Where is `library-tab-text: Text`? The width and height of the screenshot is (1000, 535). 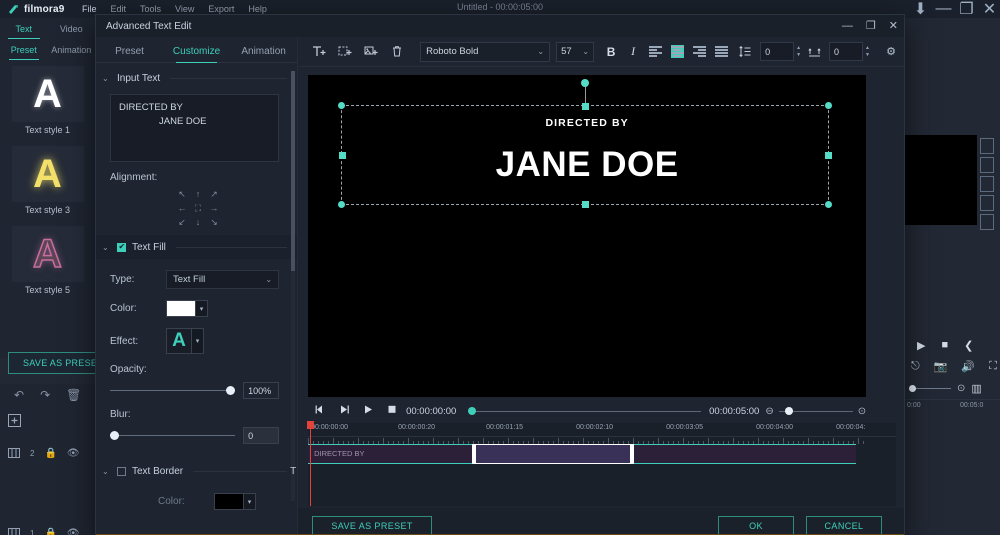 library-tab-text: Text is located at coordinates (24, 31).